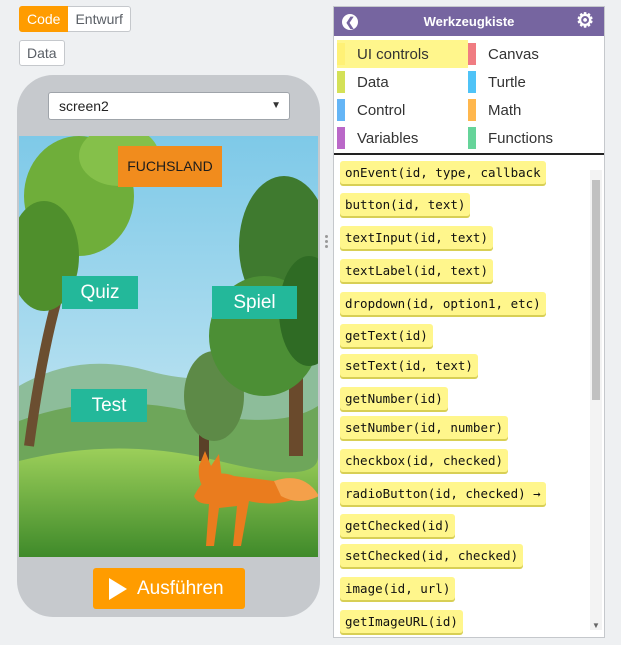 The height and width of the screenshot is (645, 621). What do you see at coordinates (585, 21) in the screenshot?
I see `gear-icon: ⚙` at bounding box center [585, 21].